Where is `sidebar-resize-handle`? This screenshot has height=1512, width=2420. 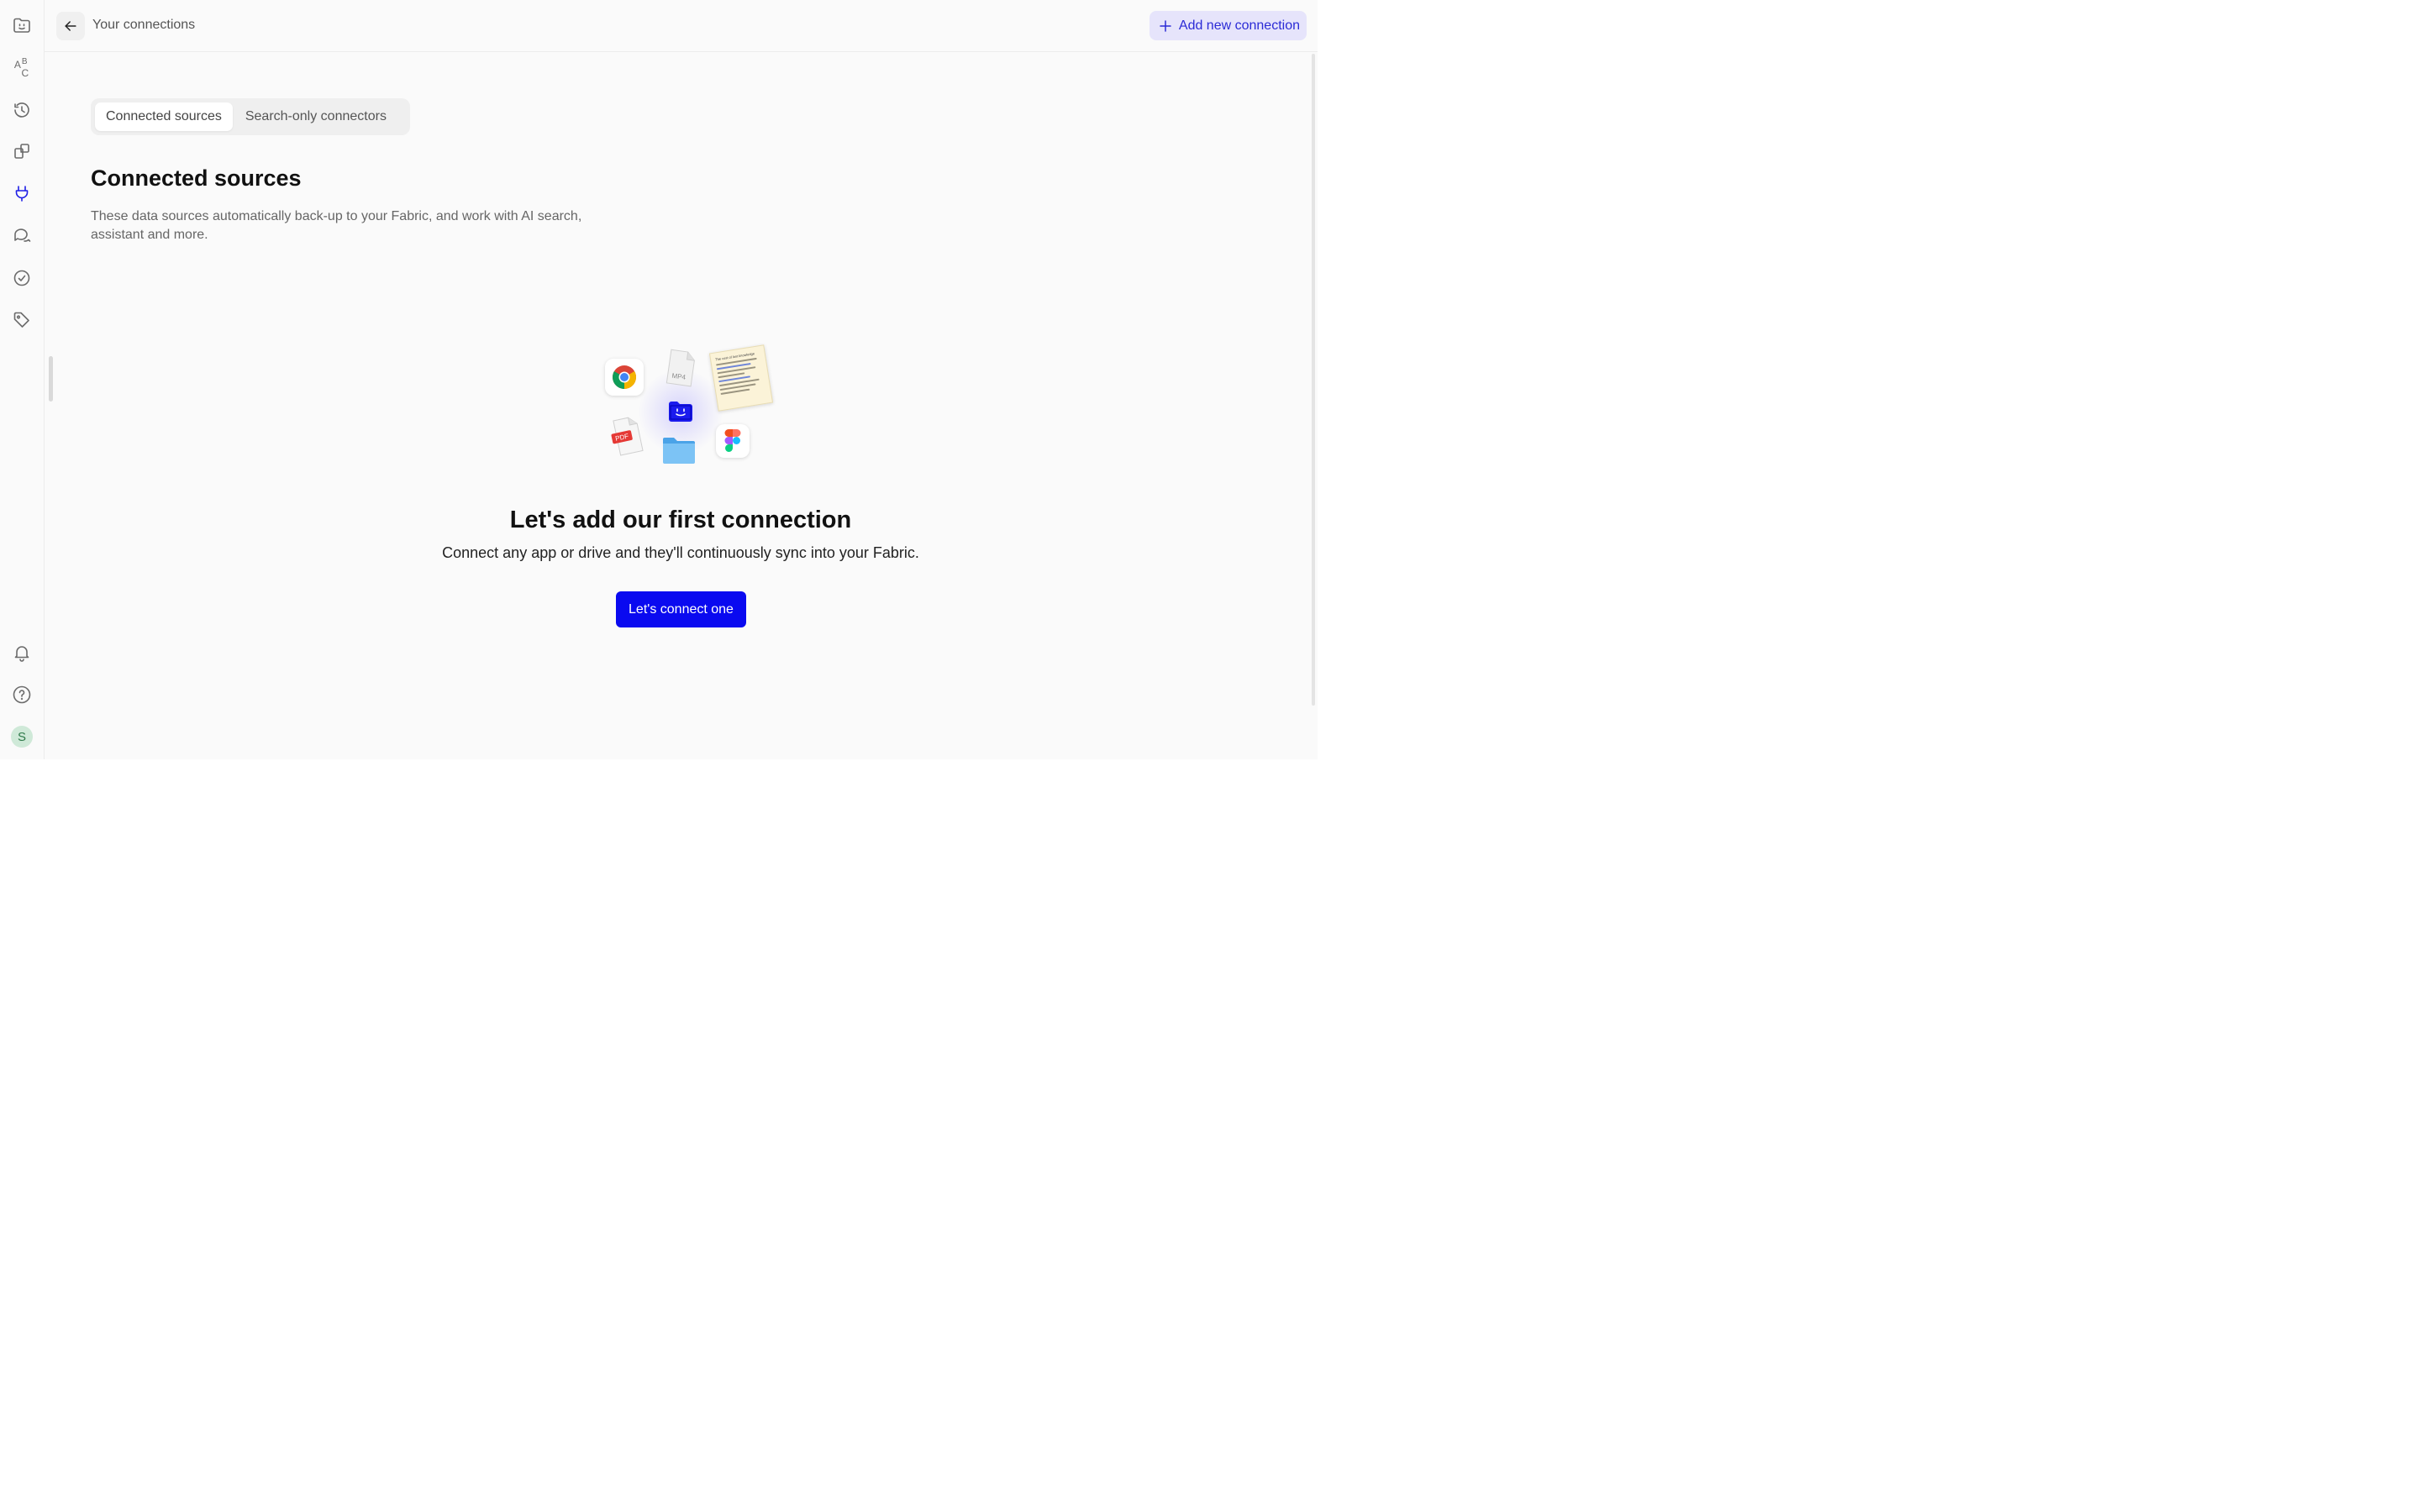 sidebar-resize-handle is located at coordinates (51, 379).